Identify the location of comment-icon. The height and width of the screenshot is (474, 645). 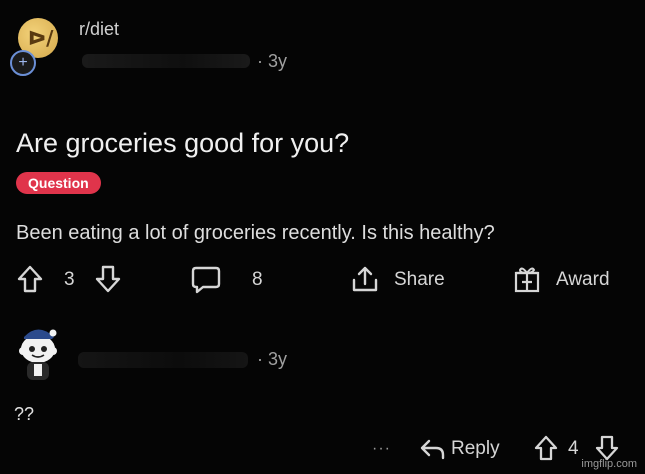
(206, 280).